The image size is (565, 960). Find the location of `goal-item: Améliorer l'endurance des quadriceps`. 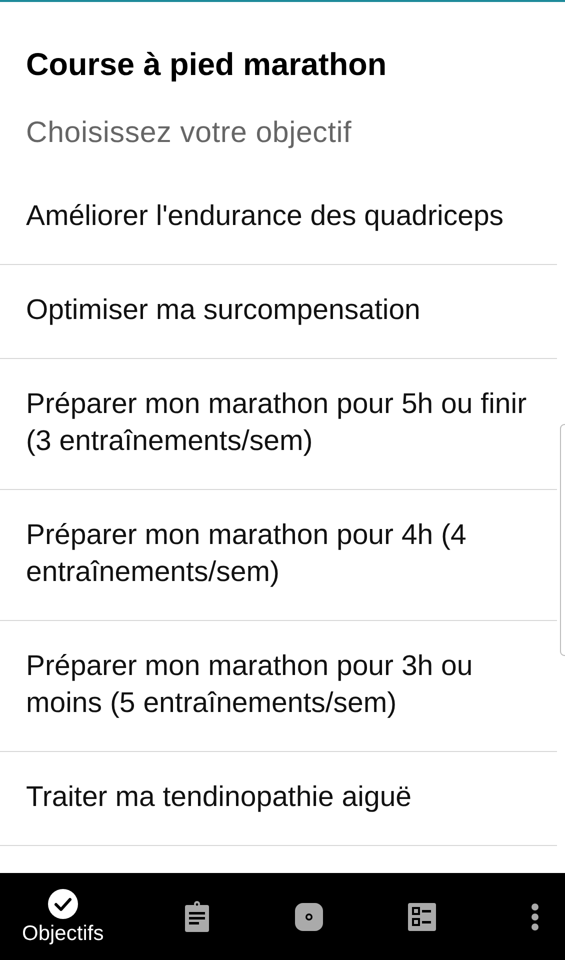

goal-item: Améliorer l'endurance des quadriceps is located at coordinates (278, 218).